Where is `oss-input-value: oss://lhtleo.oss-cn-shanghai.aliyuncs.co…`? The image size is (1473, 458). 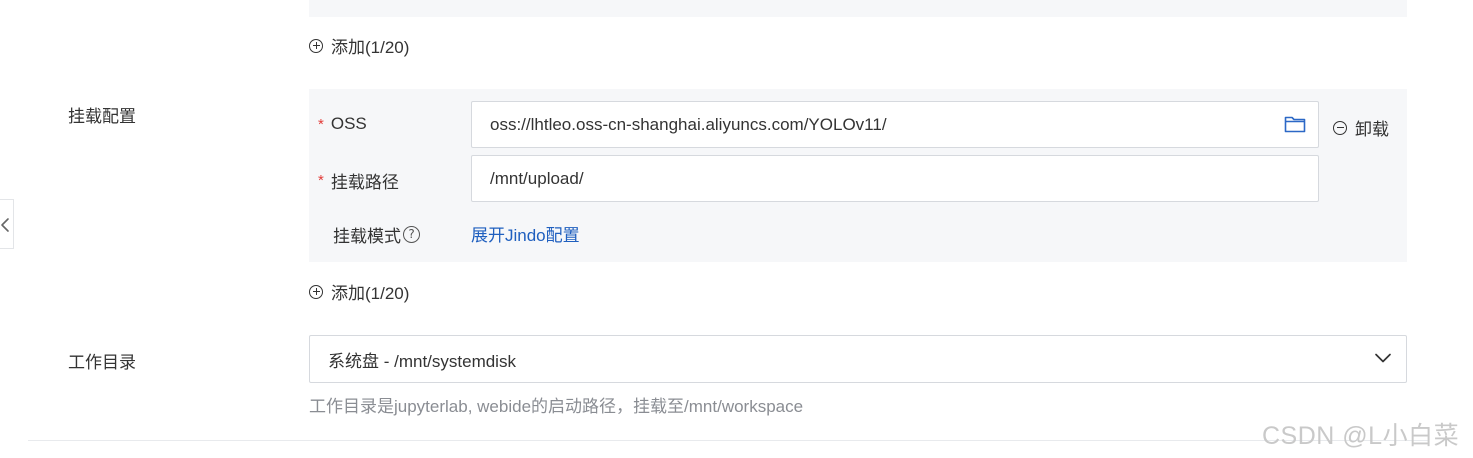 oss-input-value: oss://lhtleo.oss-cn-shanghai.aliyuncs.co… is located at coordinates (688, 124).